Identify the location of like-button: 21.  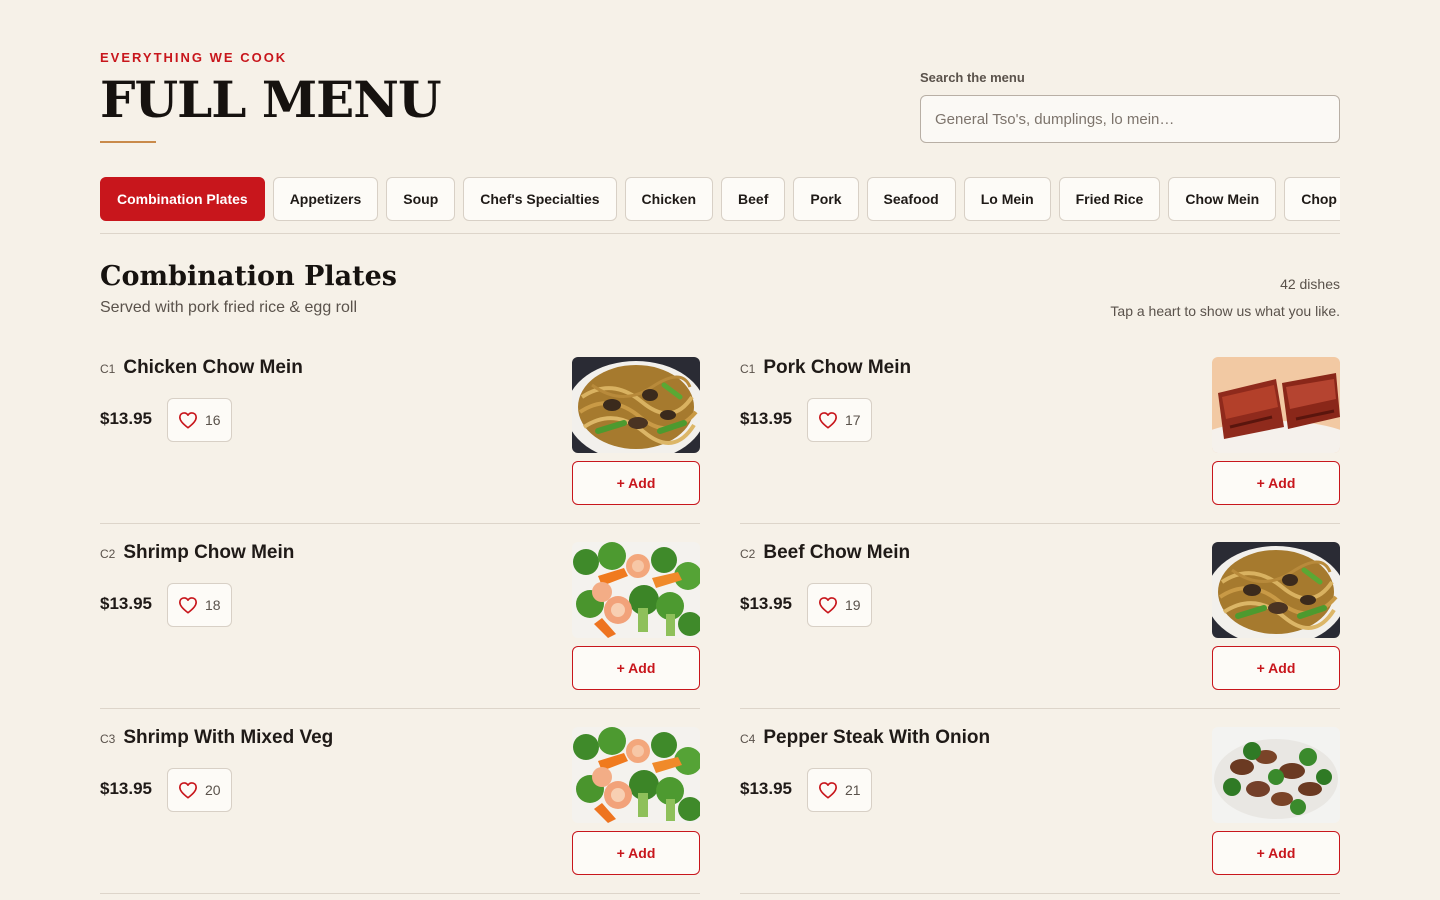
(839, 790).